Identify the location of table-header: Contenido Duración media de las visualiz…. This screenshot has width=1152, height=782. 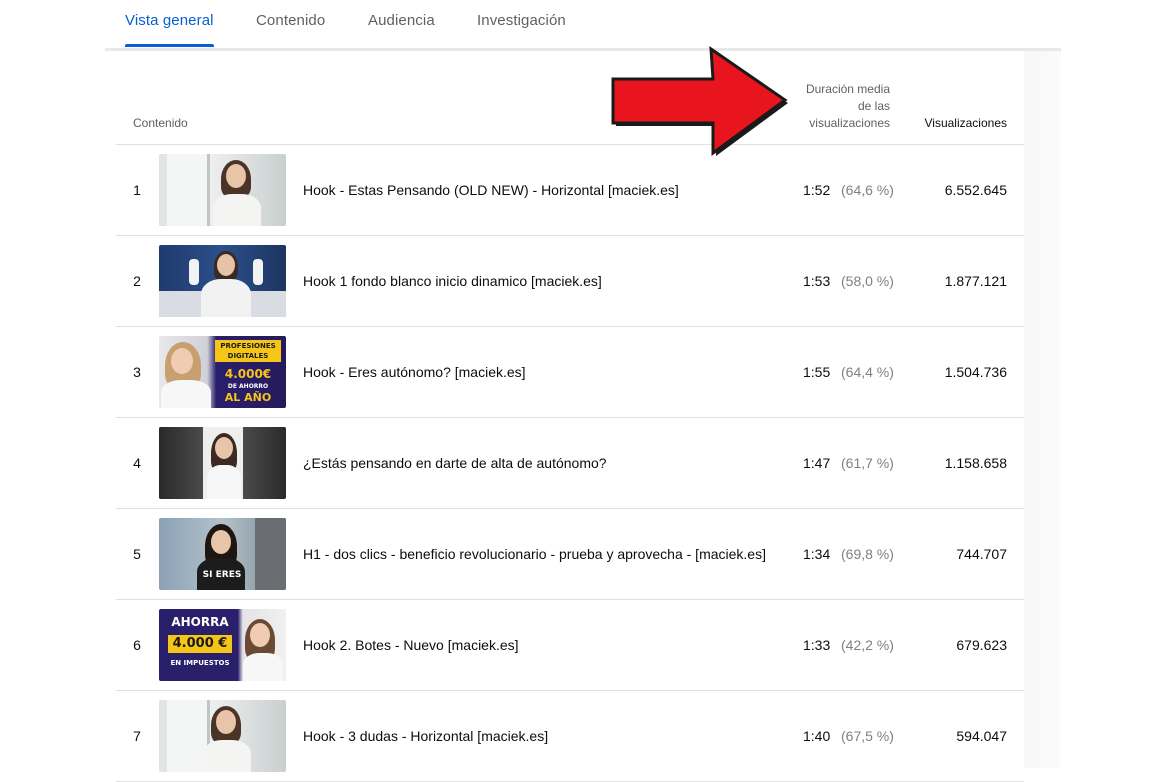
(570, 98).